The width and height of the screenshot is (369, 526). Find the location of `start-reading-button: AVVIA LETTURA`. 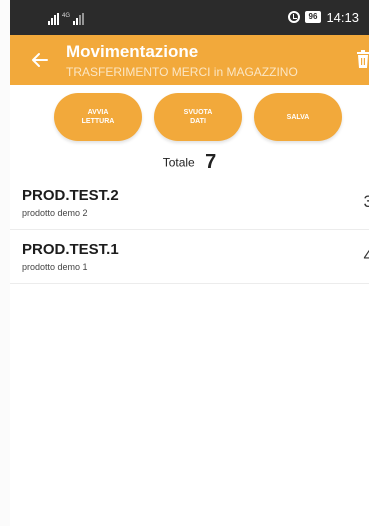

start-reading-button: AVVIA LETTURA is located at coordinates (98, 117).